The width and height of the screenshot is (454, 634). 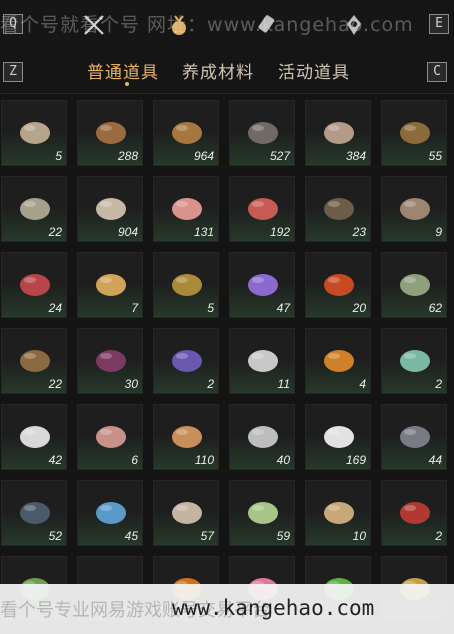 I want to click on inventory-slot: 904, so click(x=110, y=209).